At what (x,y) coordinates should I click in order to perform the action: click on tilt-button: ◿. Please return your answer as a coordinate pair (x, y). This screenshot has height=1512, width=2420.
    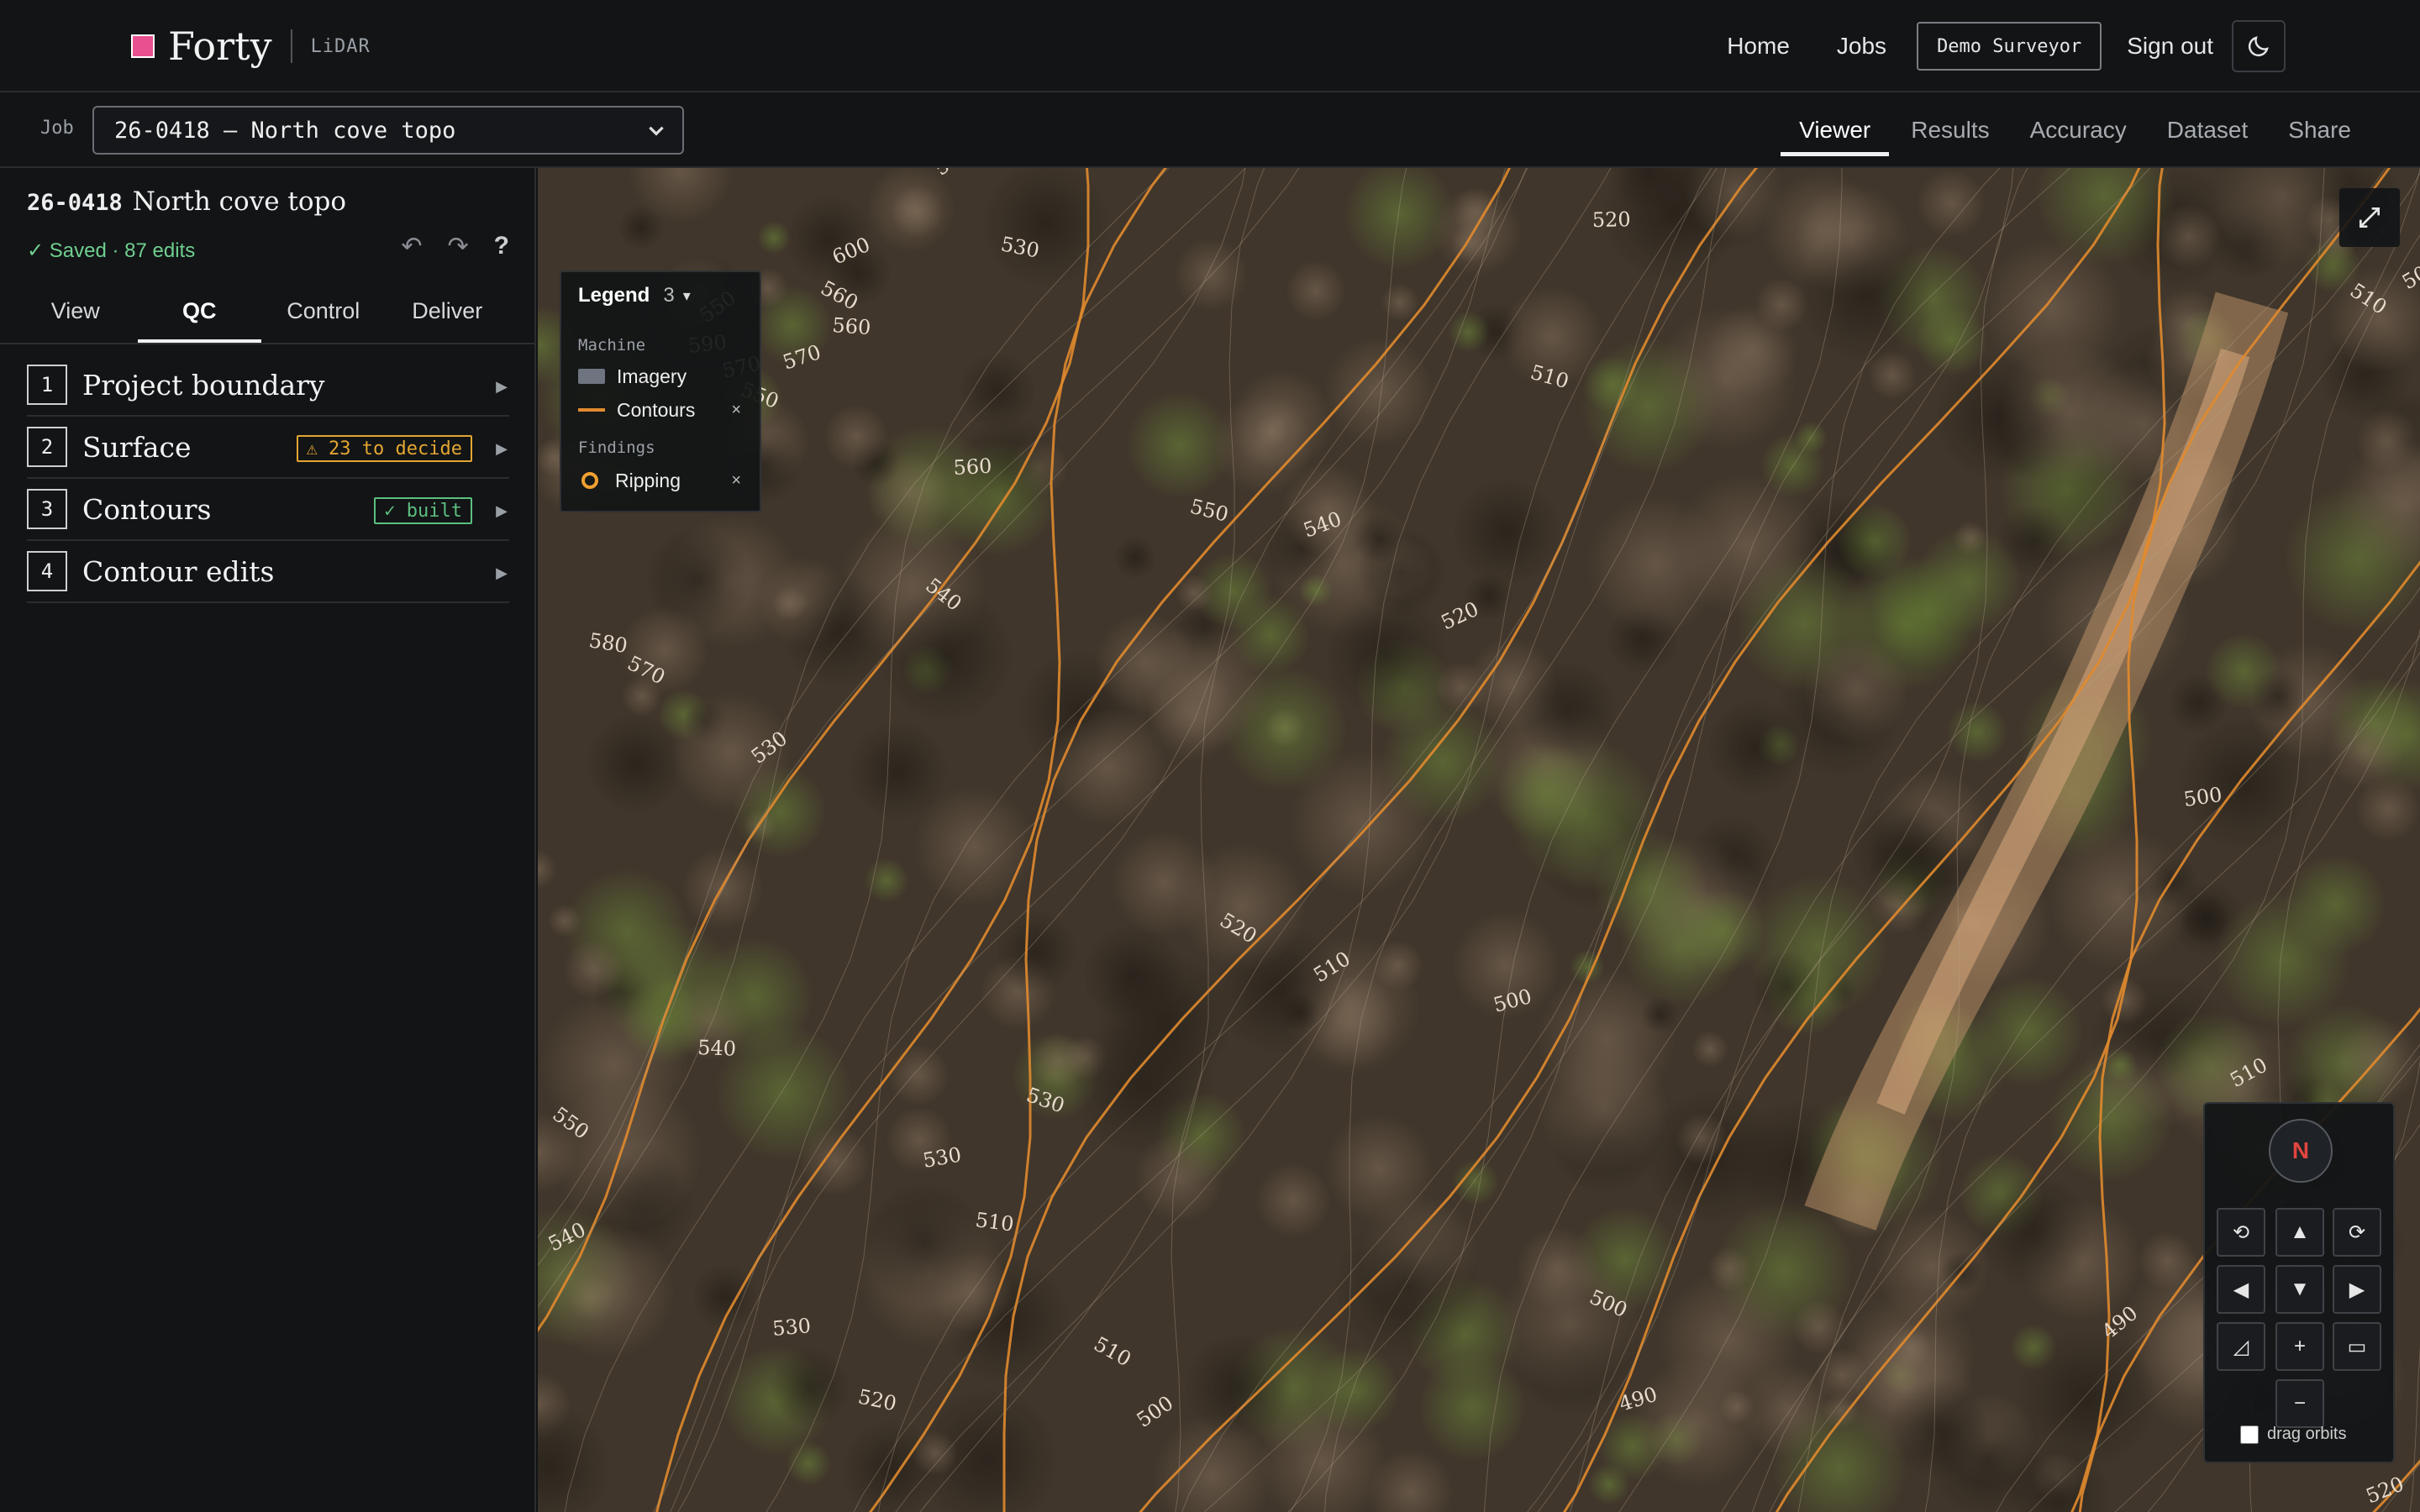
    Looking at the image, I should click on (2241, 1346).